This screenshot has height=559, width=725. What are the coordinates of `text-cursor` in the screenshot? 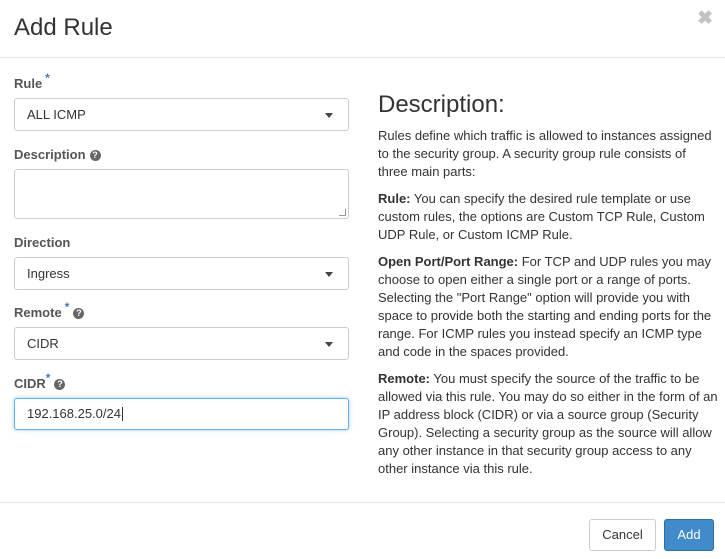 It's located at (122, 414).